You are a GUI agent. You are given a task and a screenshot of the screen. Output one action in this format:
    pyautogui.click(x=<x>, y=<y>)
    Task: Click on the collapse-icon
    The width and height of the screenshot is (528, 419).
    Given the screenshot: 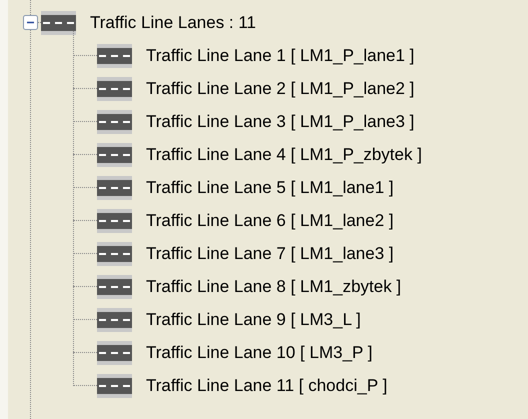 What is the action you would take?
    pyautogui.click(x=30, y=22)
    